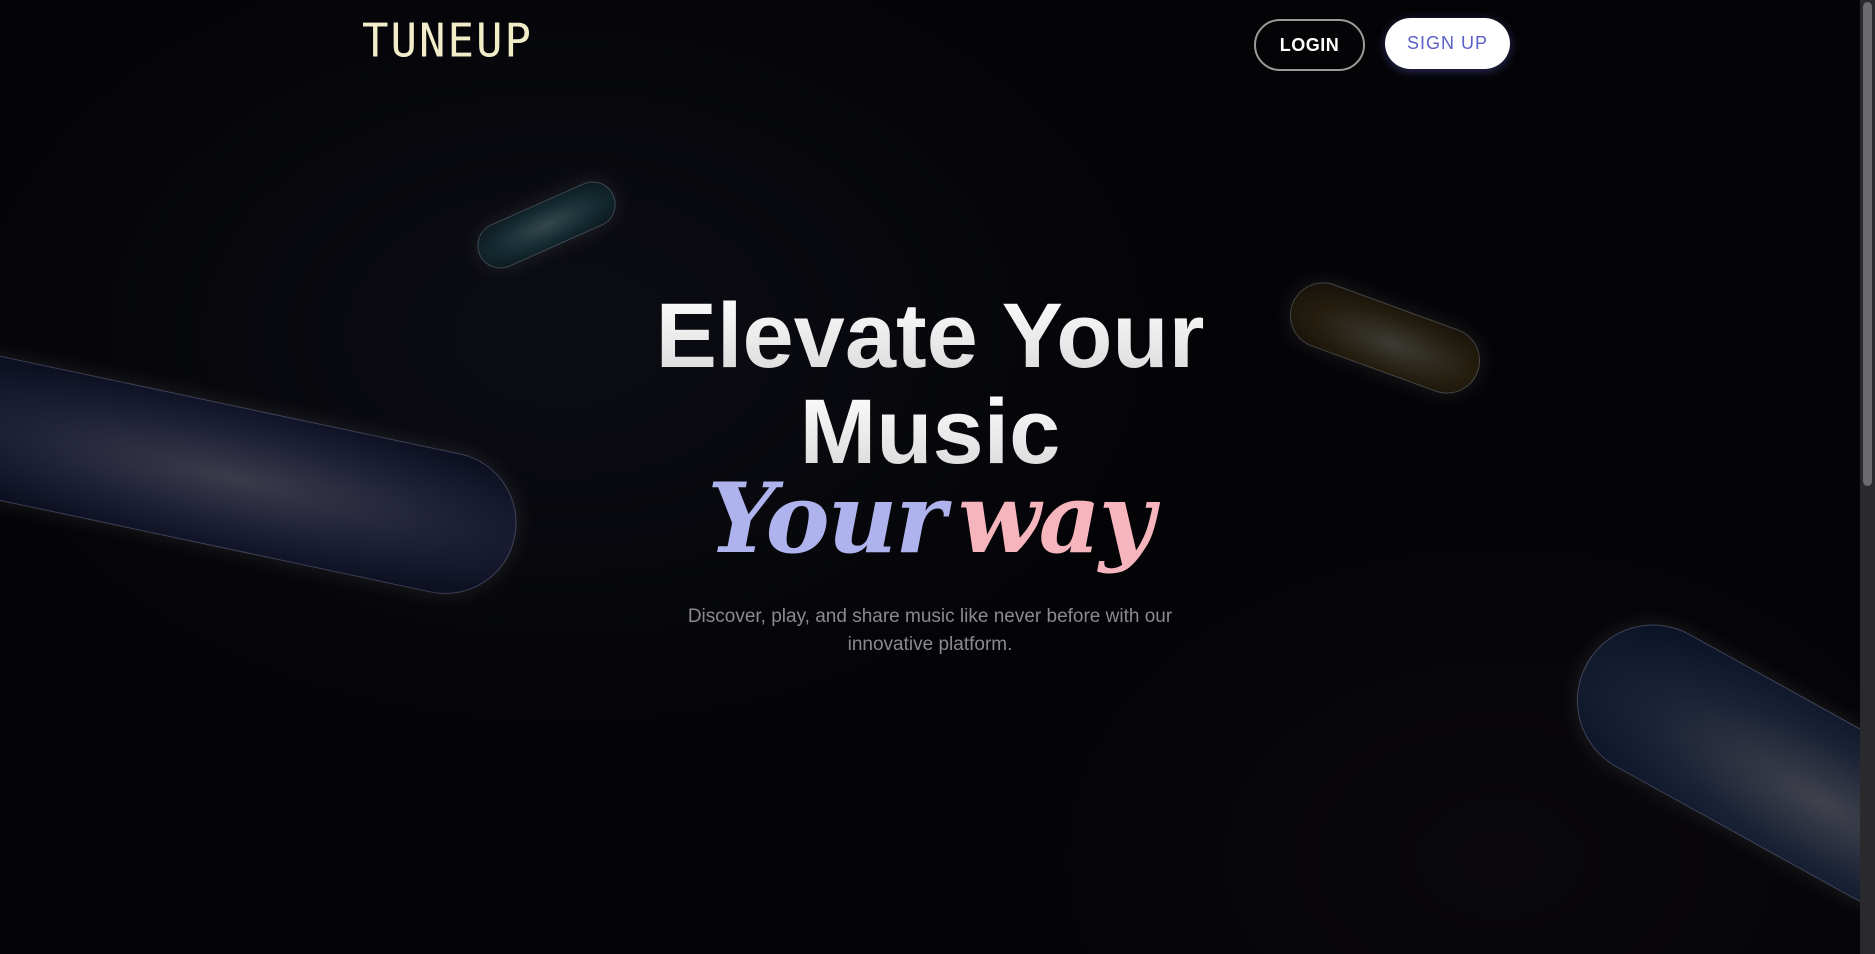 The height and width of the screenshot is (954, 1875). What do you see at coordinates (546, 225) in the screenshot?
I see `decorative-pill-small-teal` at bounding box center [546, 225].